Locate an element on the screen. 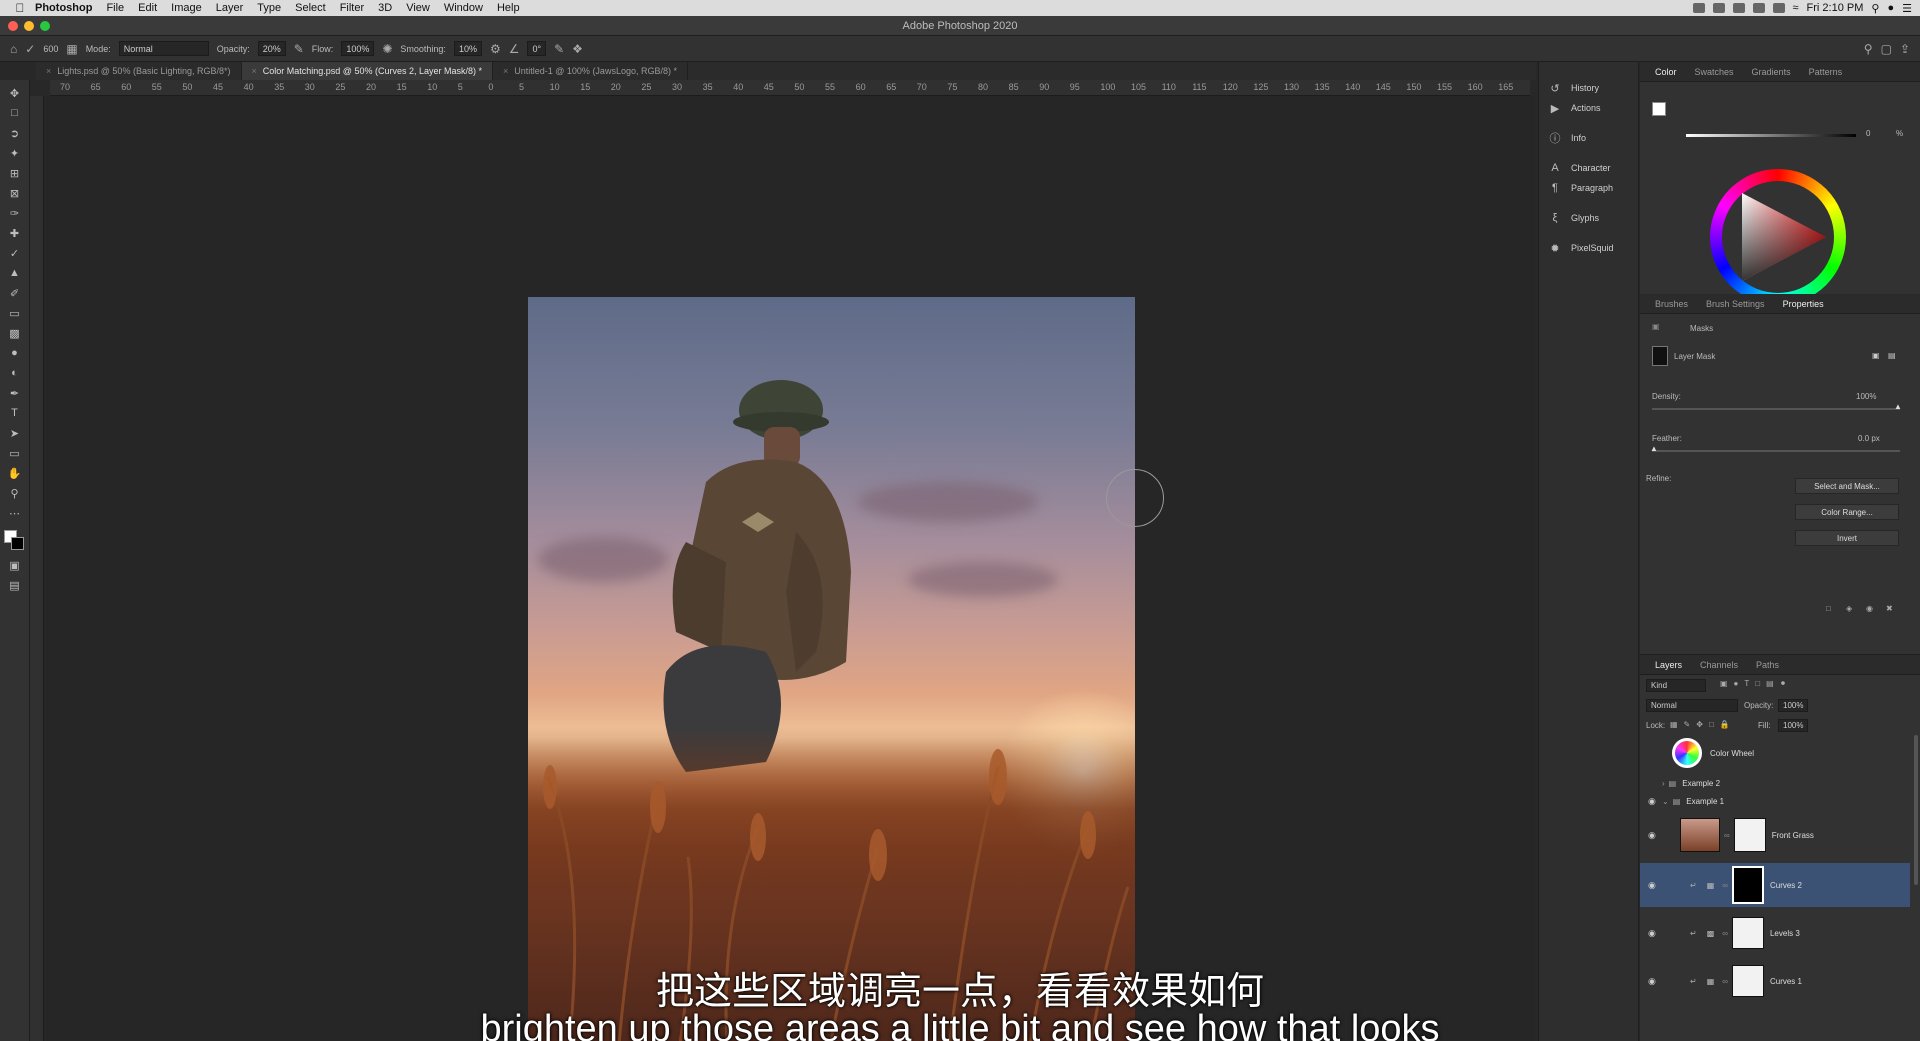 The height and width of the screenshot is (1041, 1920). apply-mask-icon: ◈ is located at coordinates (1849, 608).